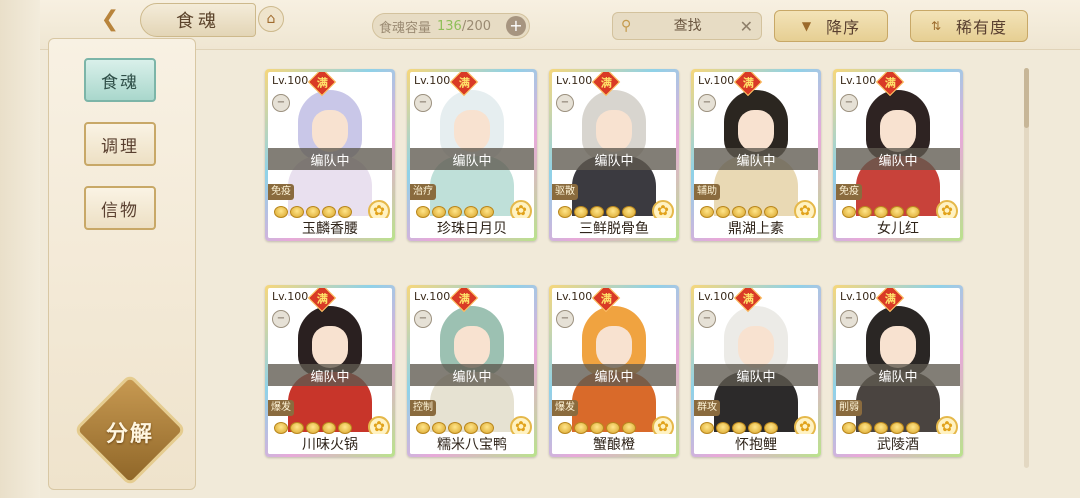  I want to click on role-tag: 爆发, so click(281, 408).